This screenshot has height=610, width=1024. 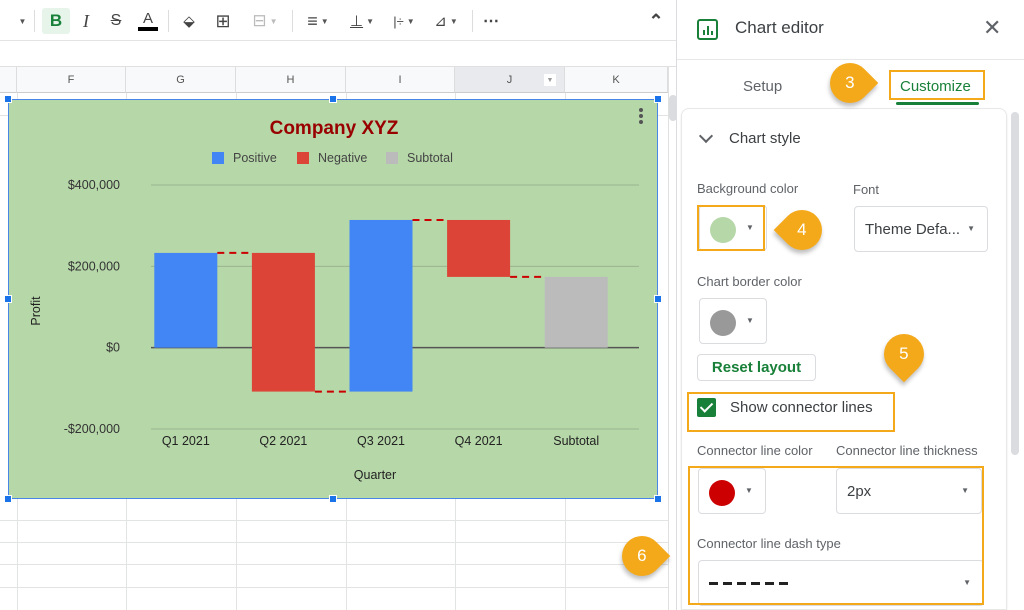 I want to click on column-letter: I, so click(x=400, y=79).